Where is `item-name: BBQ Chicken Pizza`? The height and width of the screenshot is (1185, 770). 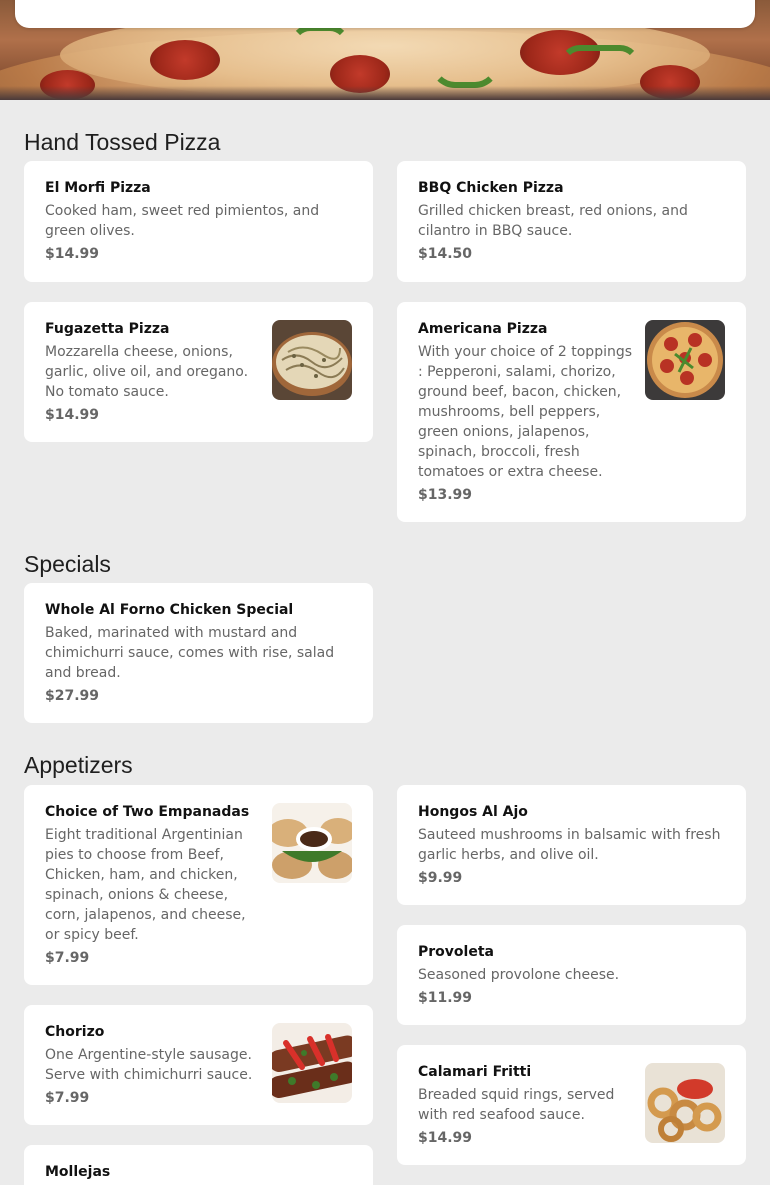 item-name: BBQ Chicken Pizza is located at coordinates (491, 188).